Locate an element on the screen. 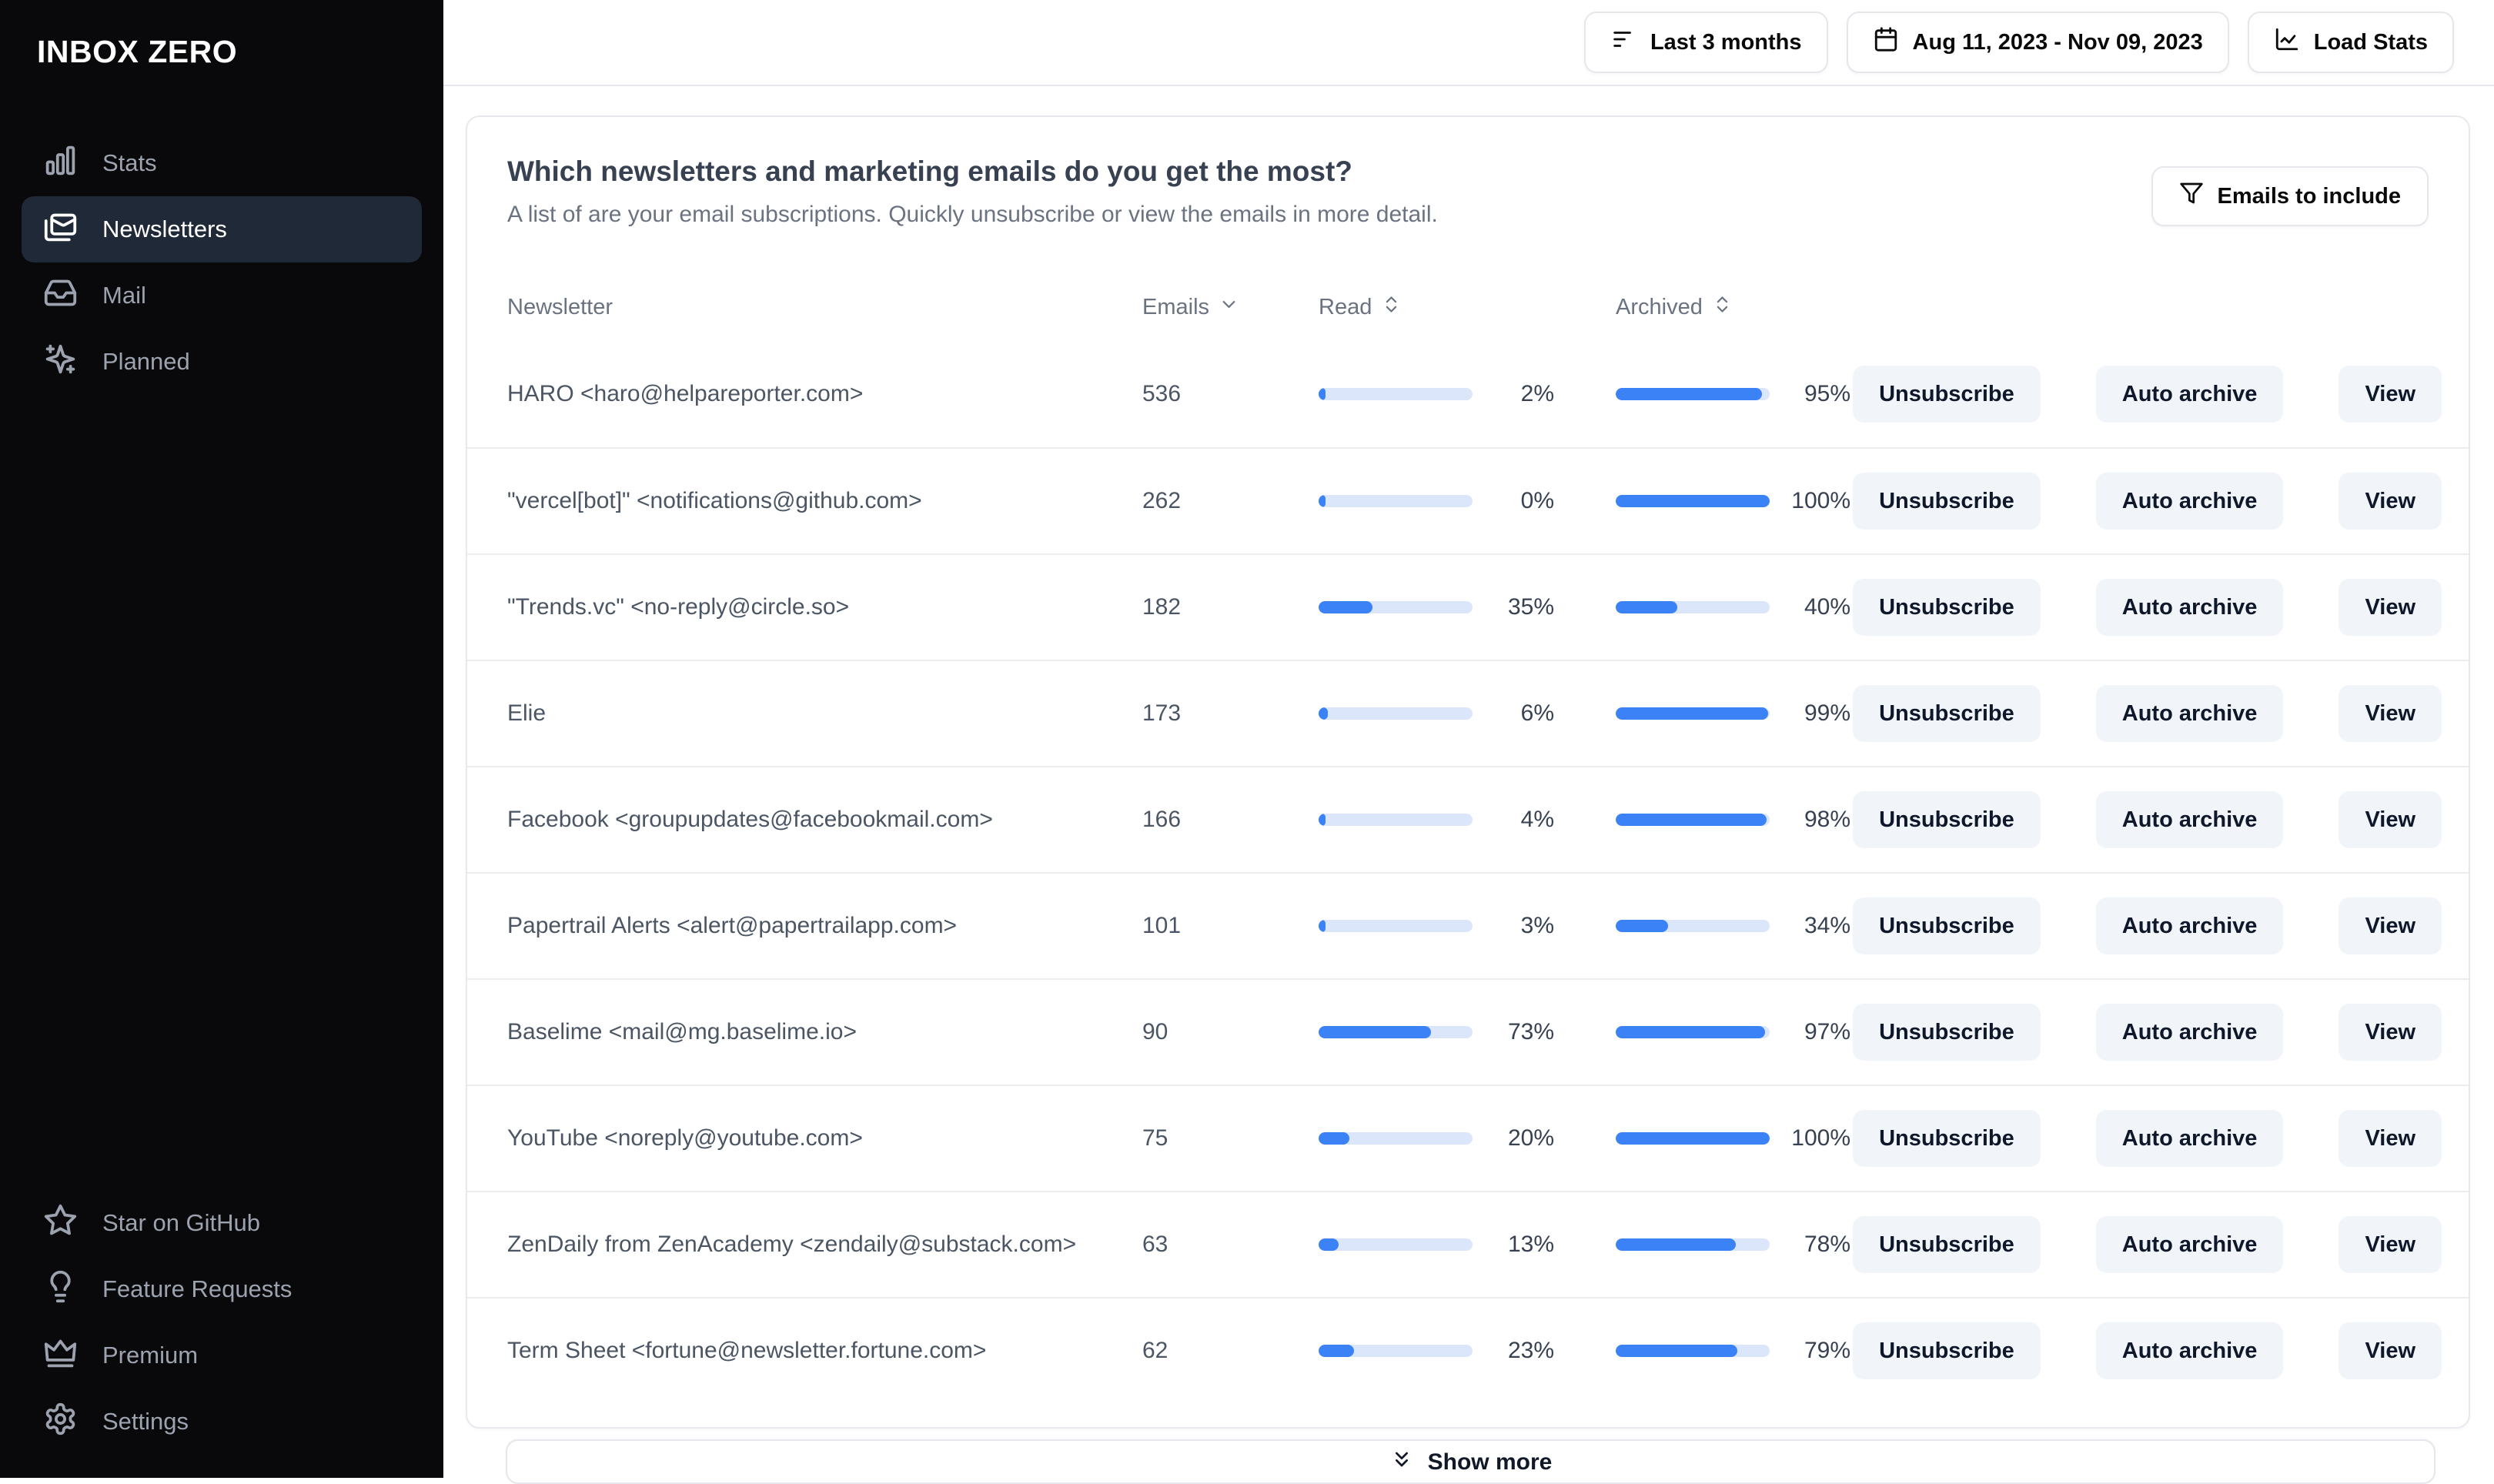 Image resolution: width=2494 pixels, height=1484 pixels. archived-percent: 40% is located at coordinates (1827, 607).